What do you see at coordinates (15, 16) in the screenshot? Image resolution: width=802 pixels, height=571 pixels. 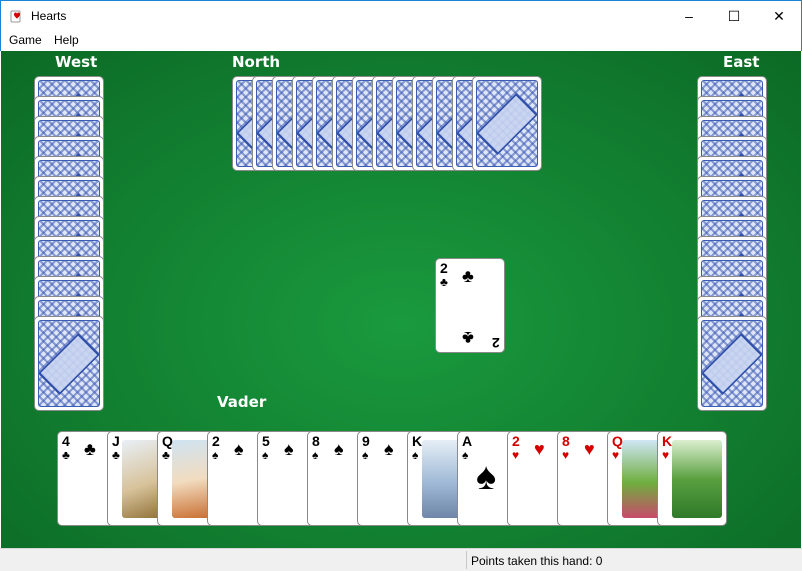 I see `hearts-app-icon` at bounding box center [15, 16].